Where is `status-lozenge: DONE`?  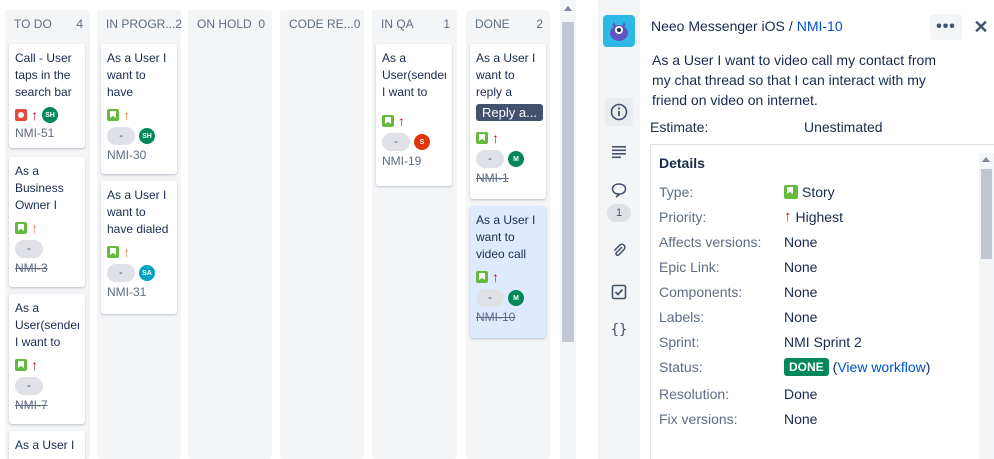 status-lozenge: DONE is located at coordinates (806, 367).